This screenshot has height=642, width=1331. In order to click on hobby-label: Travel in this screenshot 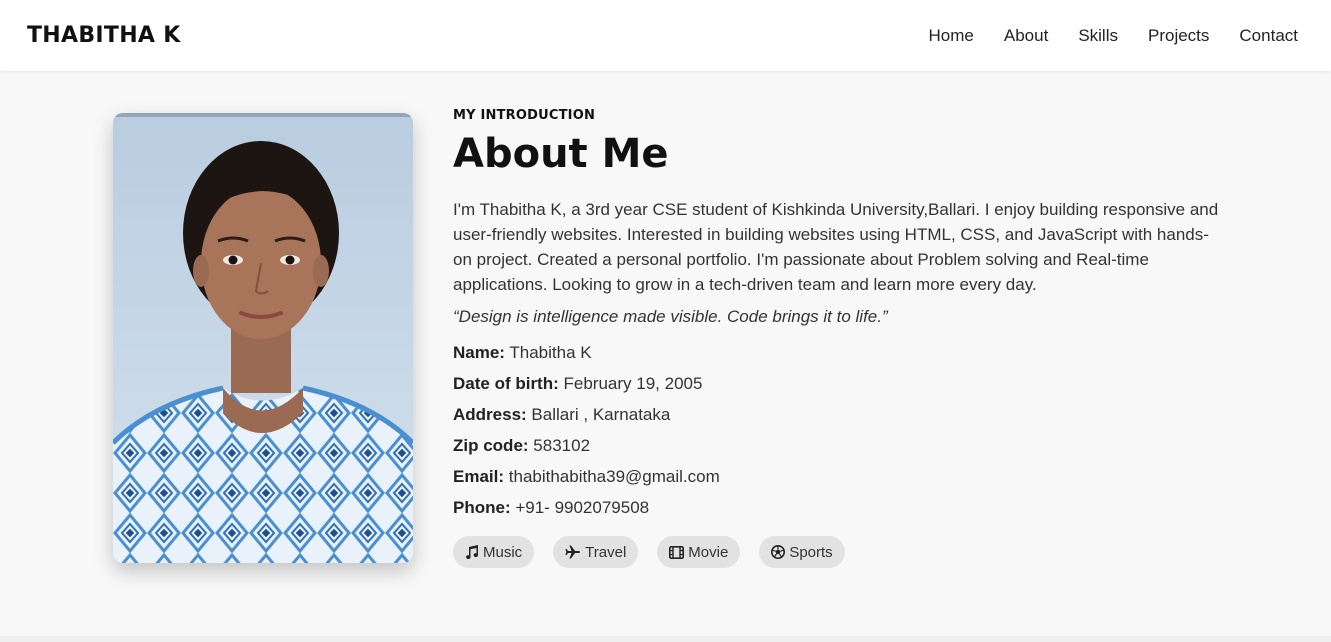, I will do `click(606, 552)`.